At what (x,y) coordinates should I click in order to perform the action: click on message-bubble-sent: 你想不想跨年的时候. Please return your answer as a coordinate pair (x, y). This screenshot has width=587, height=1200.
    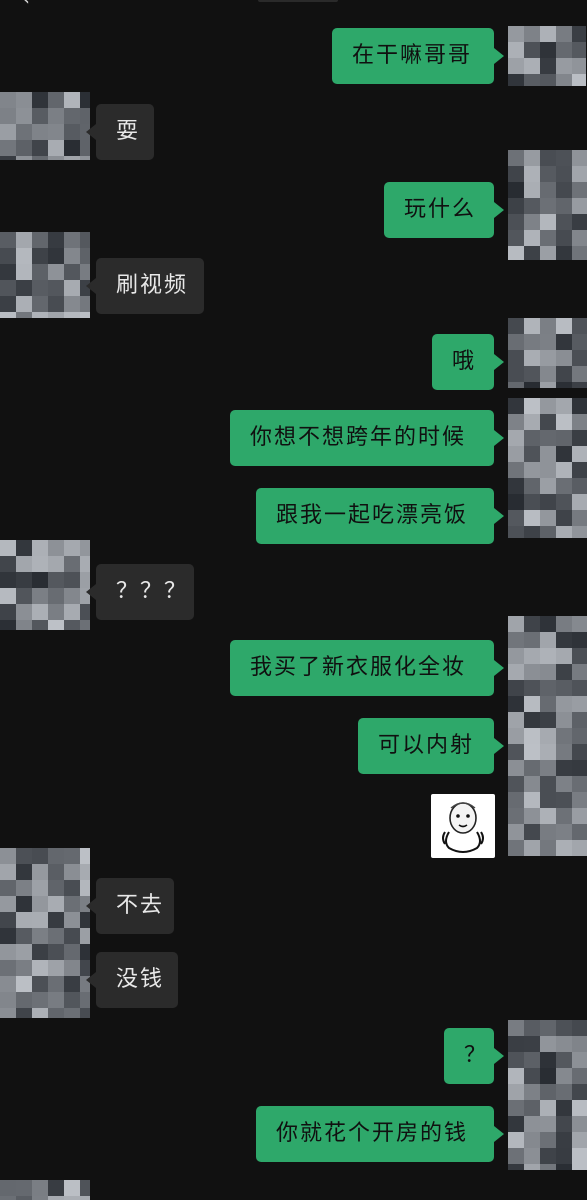
    Looking at the image, I should click on (367, 438).